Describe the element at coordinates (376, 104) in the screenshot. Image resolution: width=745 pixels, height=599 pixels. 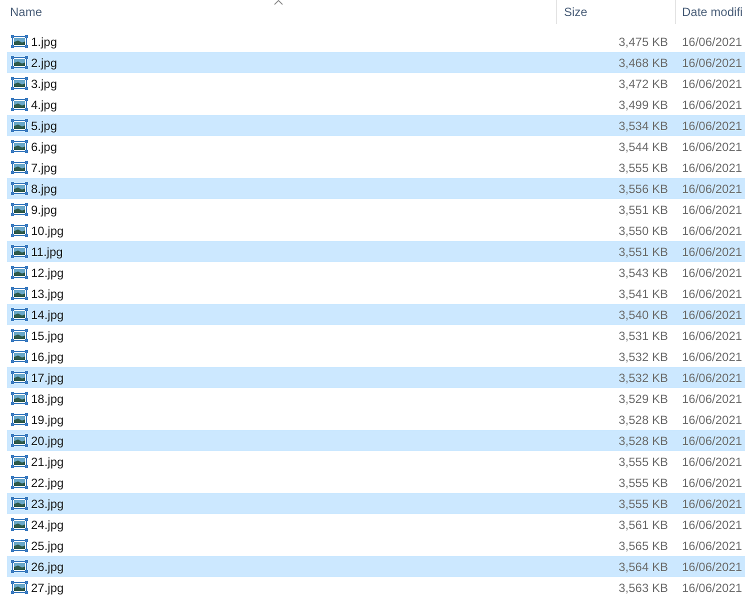
I see `file-row: 4.jpg 3,499 KB 16/06/2021` at that location.